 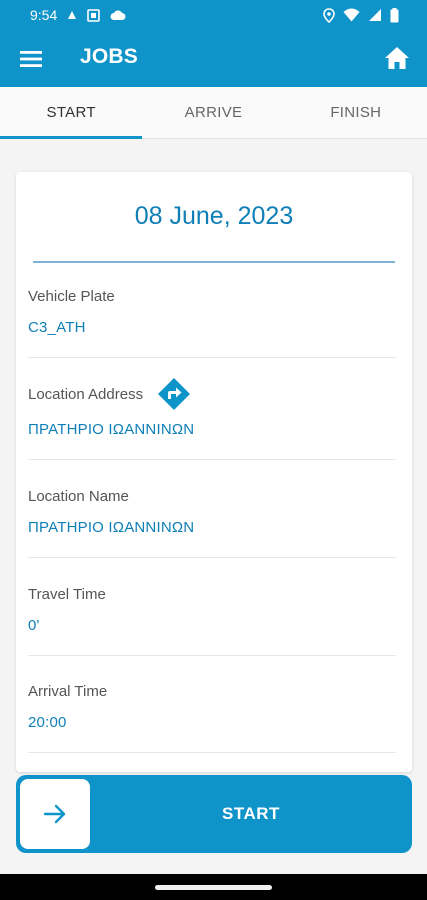 What do you see at coordinates (212, 418) in the screenshot?
I see `field-location-address: Location Address ΠΡΑΤΗΡΙΟ ΙΩΑΝΝΙΝΩΝ` at bounding box center [212, 418].